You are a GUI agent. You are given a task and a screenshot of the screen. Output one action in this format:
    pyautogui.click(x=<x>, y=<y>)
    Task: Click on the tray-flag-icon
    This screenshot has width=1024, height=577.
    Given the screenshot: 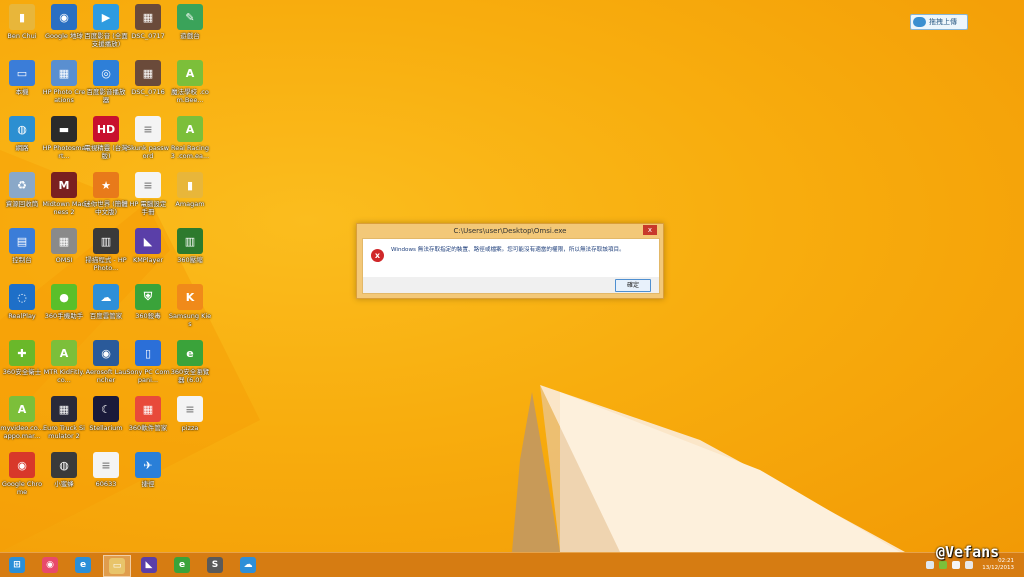 What is the action you would take?
    pyautogui.click(x=930, y=565)
    